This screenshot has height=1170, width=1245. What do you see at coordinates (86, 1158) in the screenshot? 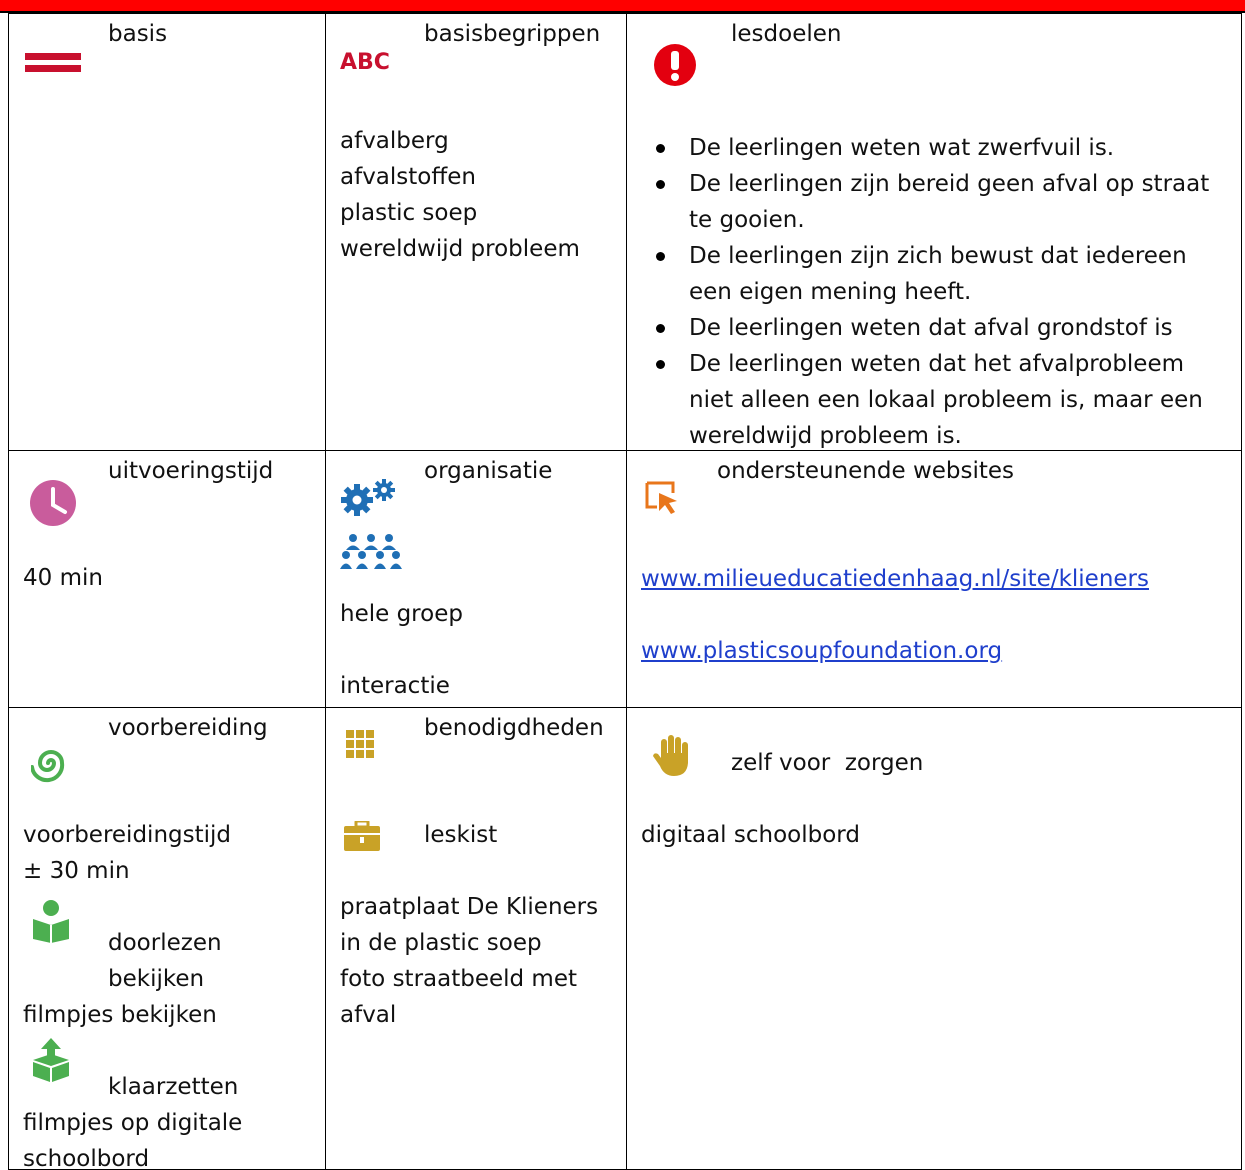
I see `schoolbord-text: schoolbord` at bounding box center [86, 1158].